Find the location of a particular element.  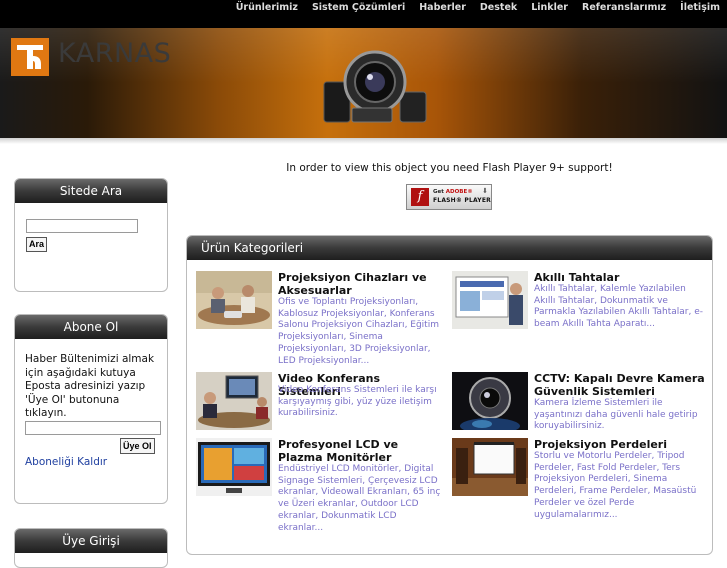

brand-name: KARNAS is located at coordinates (114, 53).